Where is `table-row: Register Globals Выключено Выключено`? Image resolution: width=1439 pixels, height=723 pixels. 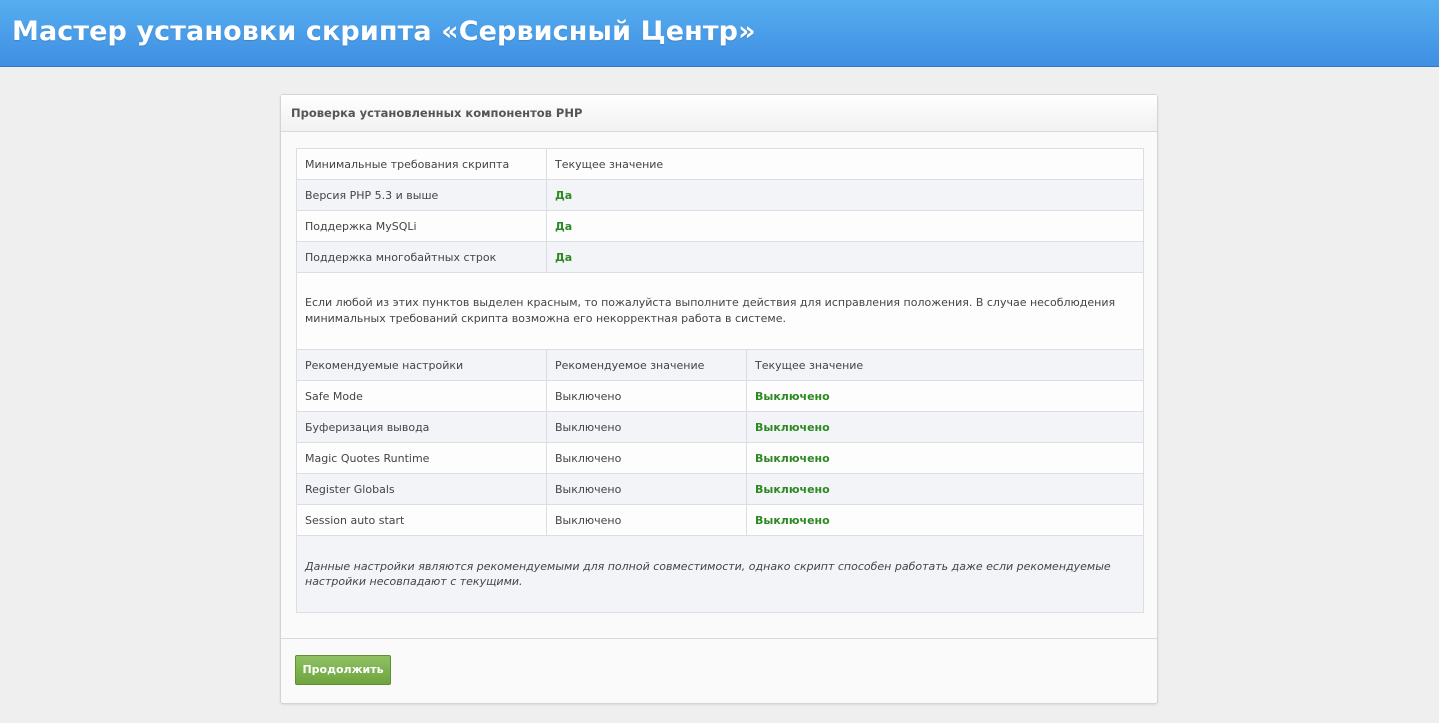 table-row: Register Globals Выключено Выключено is located at coordinates (720, 489).